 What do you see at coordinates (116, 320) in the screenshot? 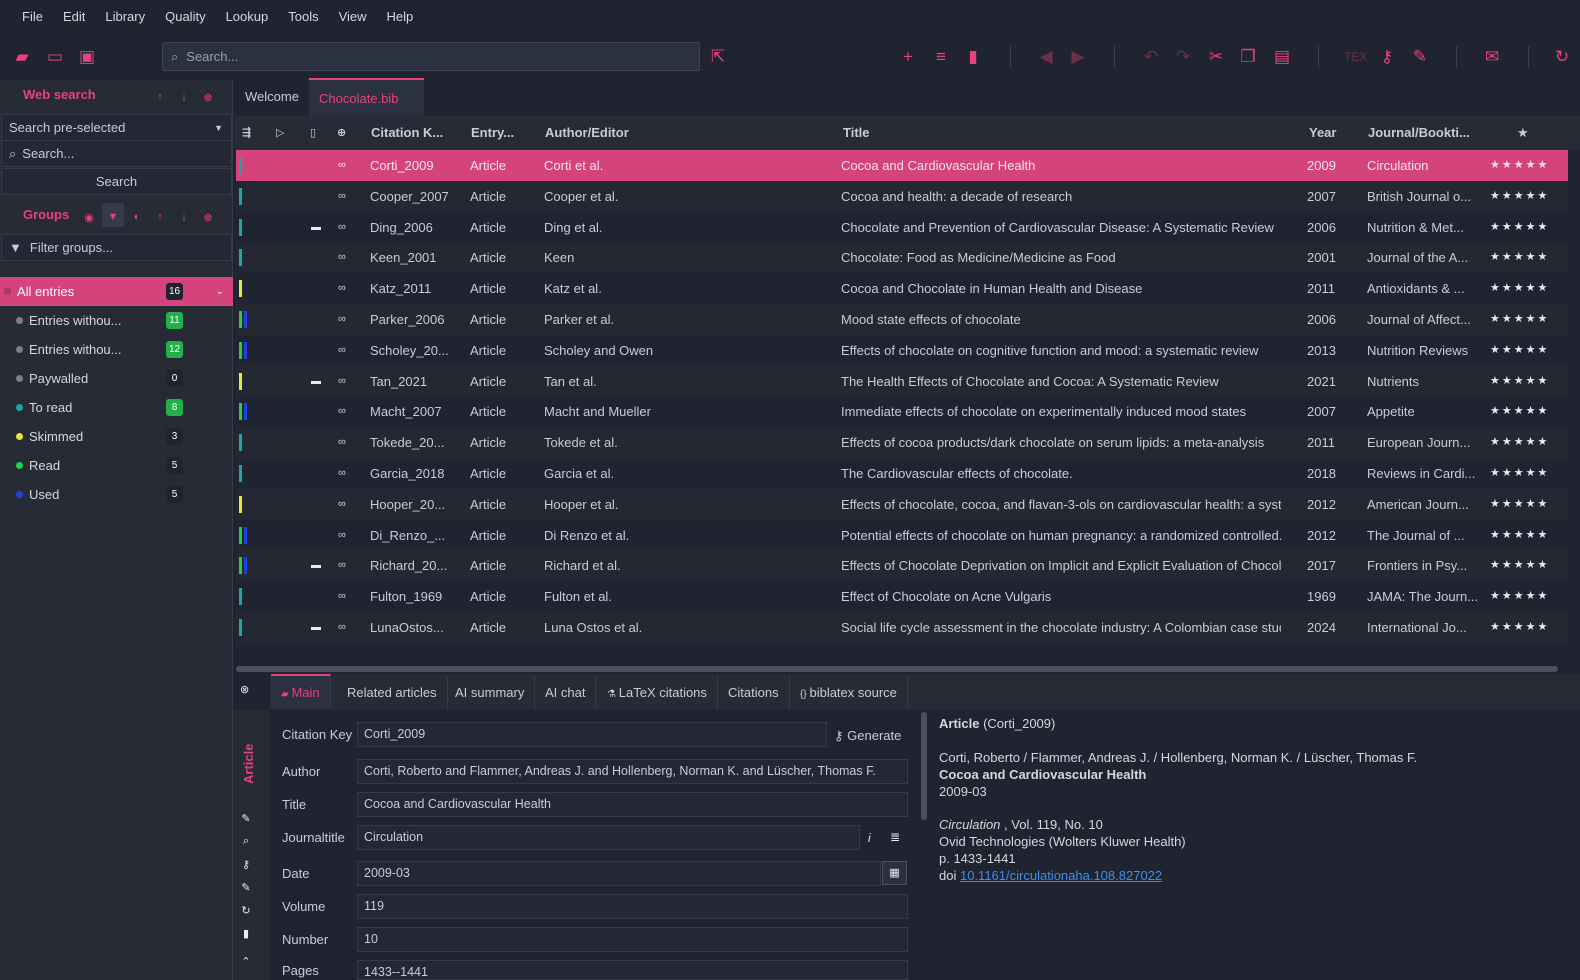
I see `group-item: Entries withou... 11` at bounding box center [116, 320].